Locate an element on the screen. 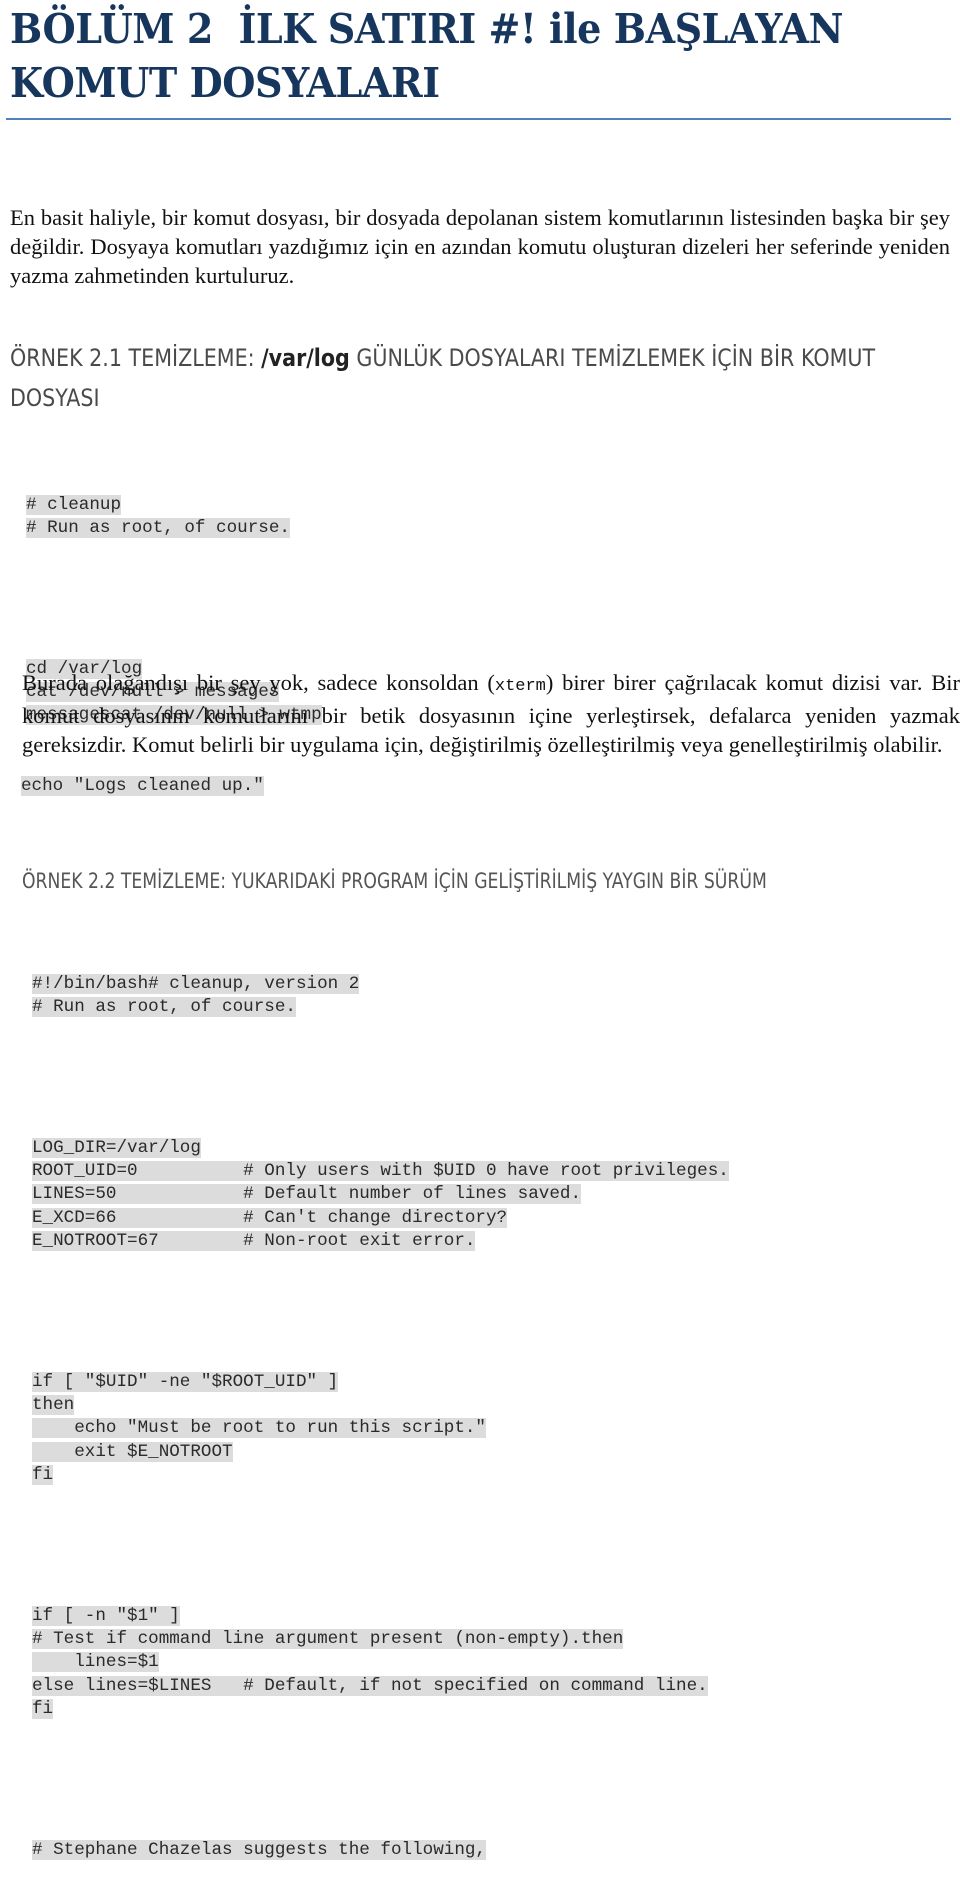  code-line-text: if [ -n "$1" ] is located at coordinates (106, 1615).